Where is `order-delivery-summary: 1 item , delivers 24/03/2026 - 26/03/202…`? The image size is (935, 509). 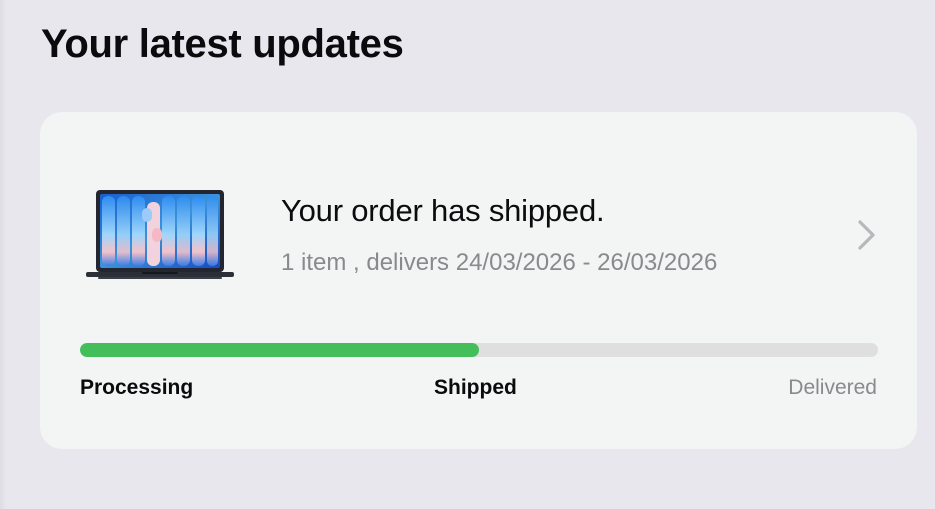
order-delivery-summary: 1 item , delivers 24/03/2026 - 26/03/202… is located at coordinates (499, 262).